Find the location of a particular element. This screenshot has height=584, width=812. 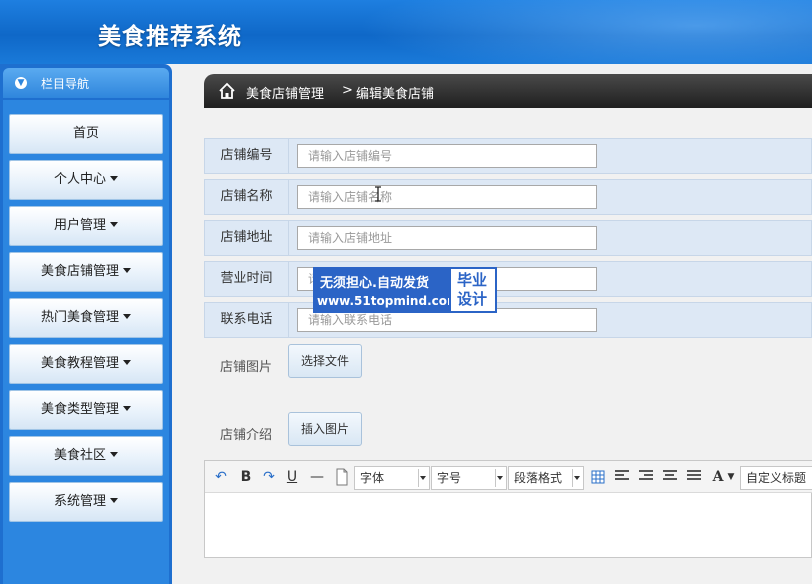

form-row-shop-address: 店铺地址 is located at coordinates (508, 238).